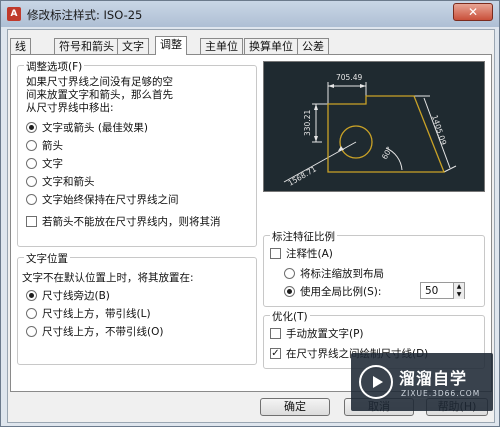  Describe the element at coordinates (110, 200) in the screenshot. I see `radio-always-keep-text-label: 文字始终保持在尺寸界线之间` at that location.